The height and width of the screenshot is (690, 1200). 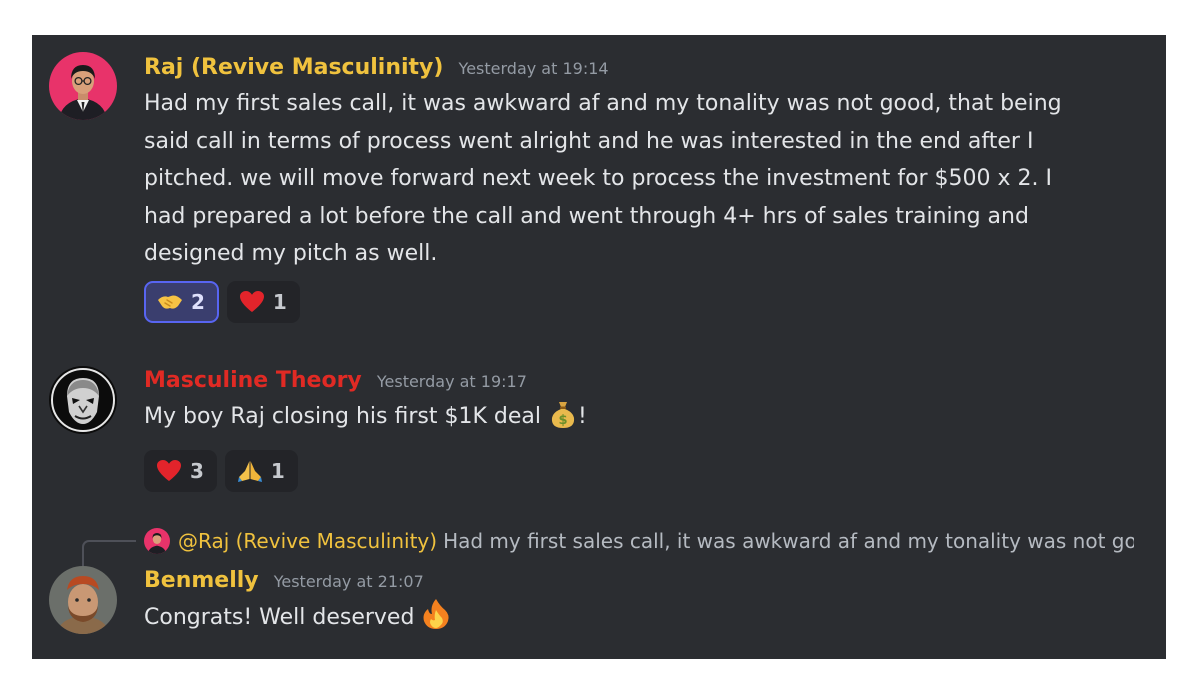 I want to click on reaction-heart: 3, so click(x=180, y=470).